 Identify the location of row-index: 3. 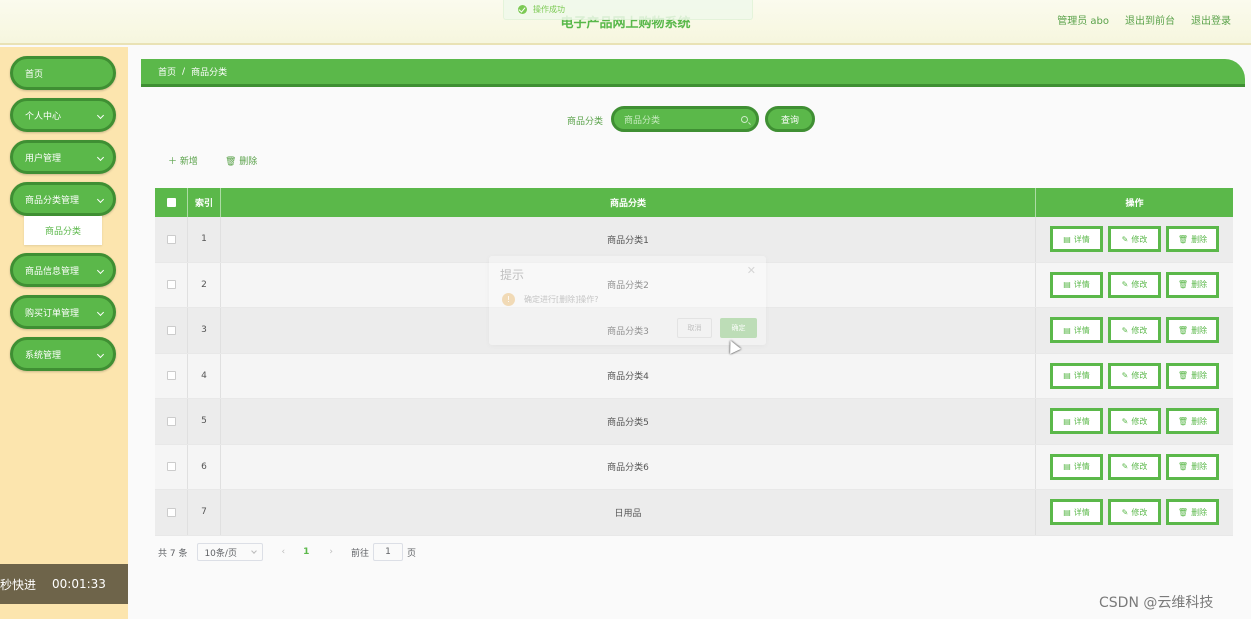
(204, 330).